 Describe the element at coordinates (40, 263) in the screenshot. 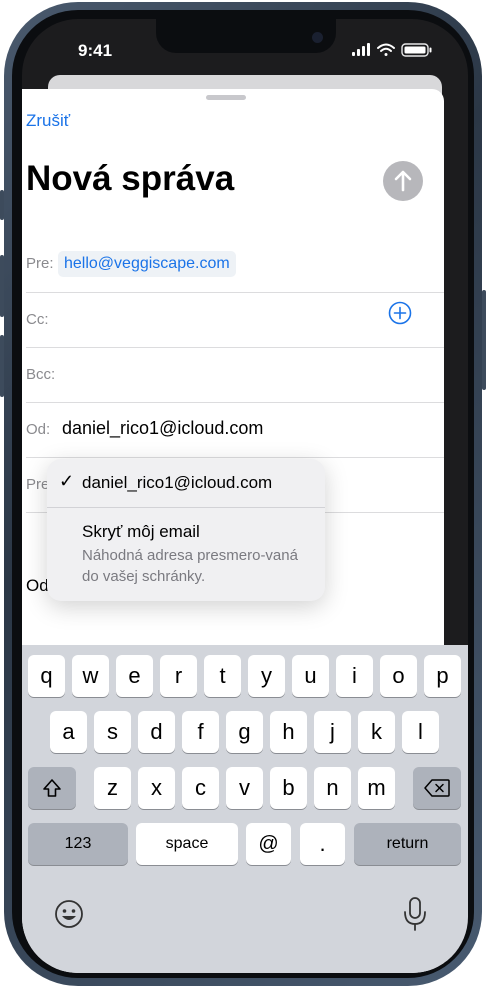

I see `to-label: Pre:` at that location.